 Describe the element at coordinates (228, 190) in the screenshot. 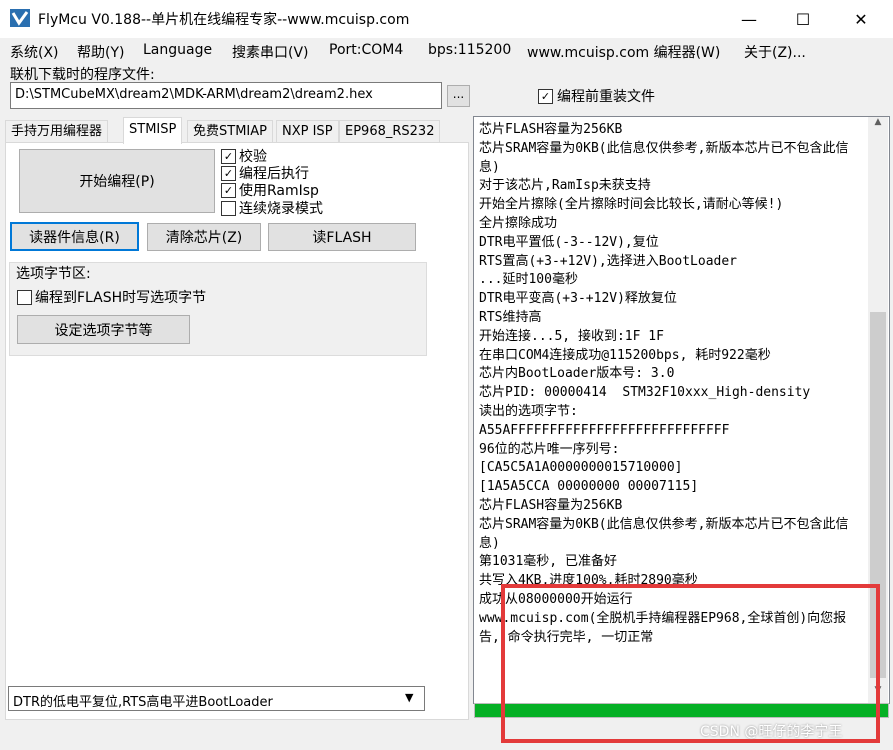

I see `ramisp-checkbox: ✓` at that location.